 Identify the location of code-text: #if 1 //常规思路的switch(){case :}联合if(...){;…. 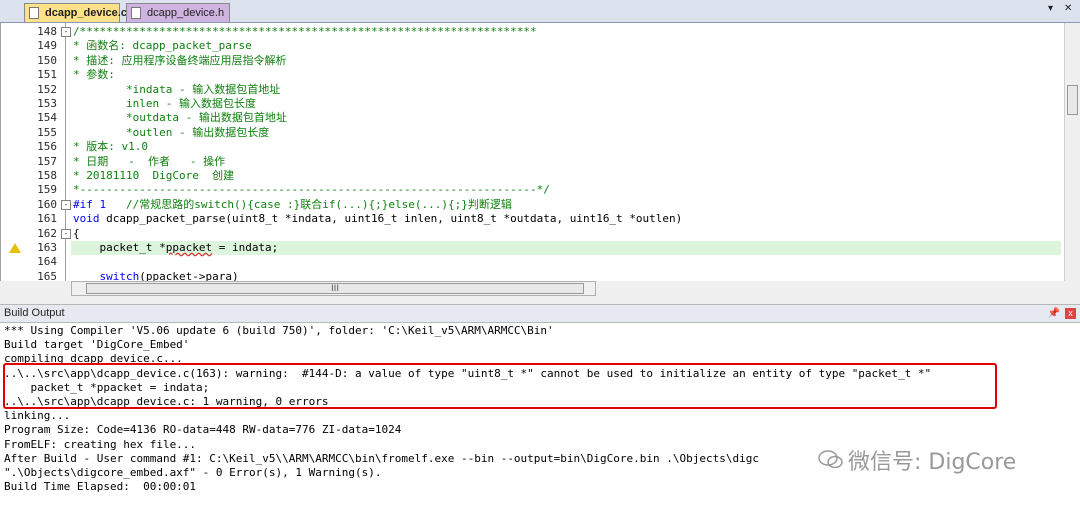
(292, 204).